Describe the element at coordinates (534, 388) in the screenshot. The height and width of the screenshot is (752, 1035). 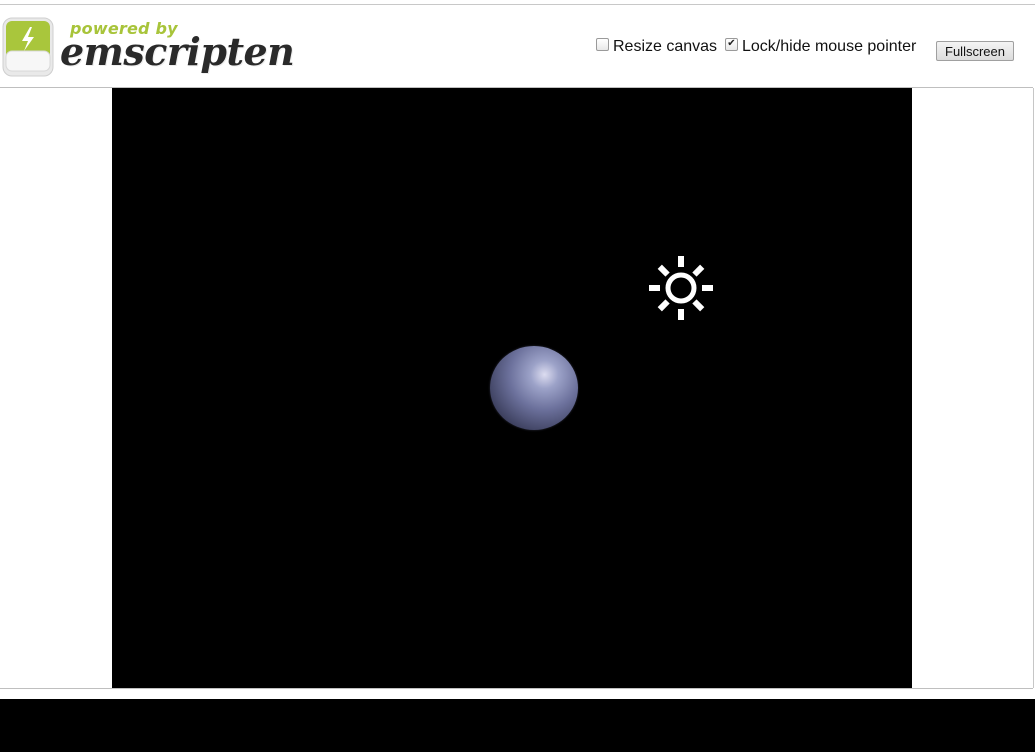
I see `rendered-sphere` at that location.